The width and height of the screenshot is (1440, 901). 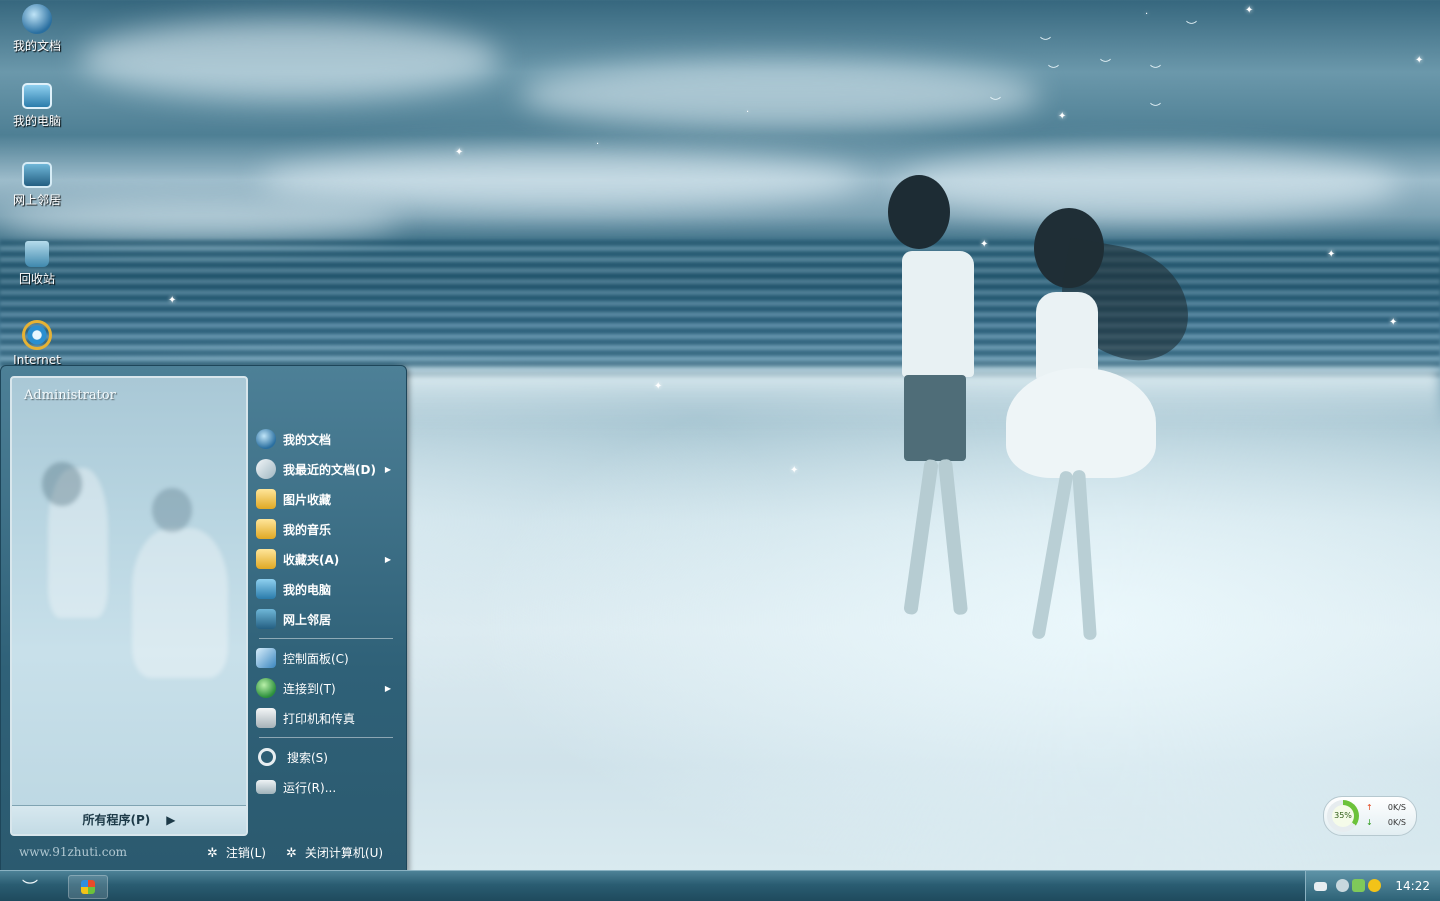 What do you see at coordinates (266, 688) in the screenshot?
I see `connect-to-icon` at bounding box center [266, 688].